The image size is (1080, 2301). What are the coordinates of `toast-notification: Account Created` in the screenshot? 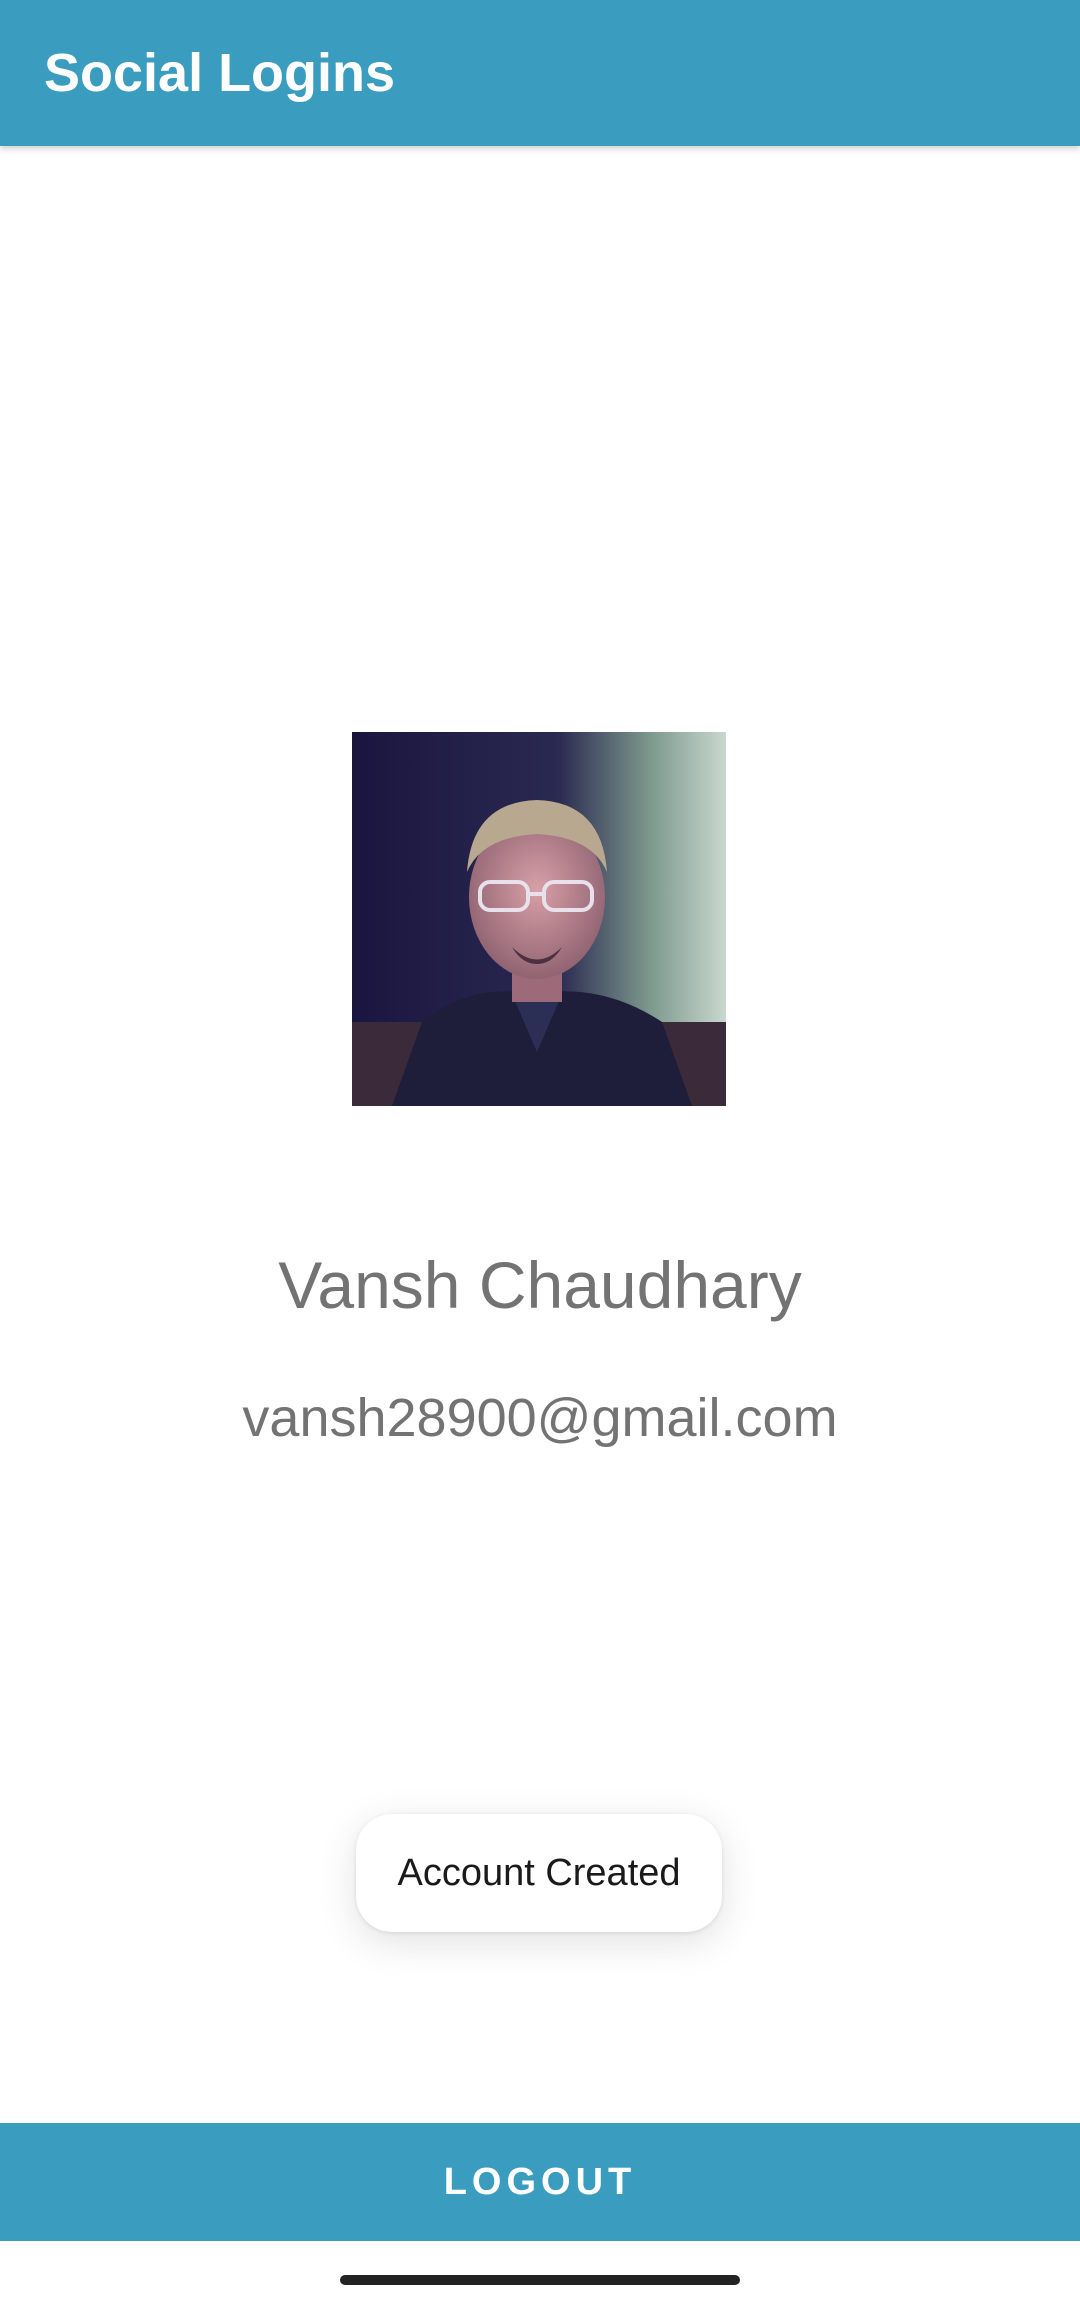 It's located at (539, 1873).